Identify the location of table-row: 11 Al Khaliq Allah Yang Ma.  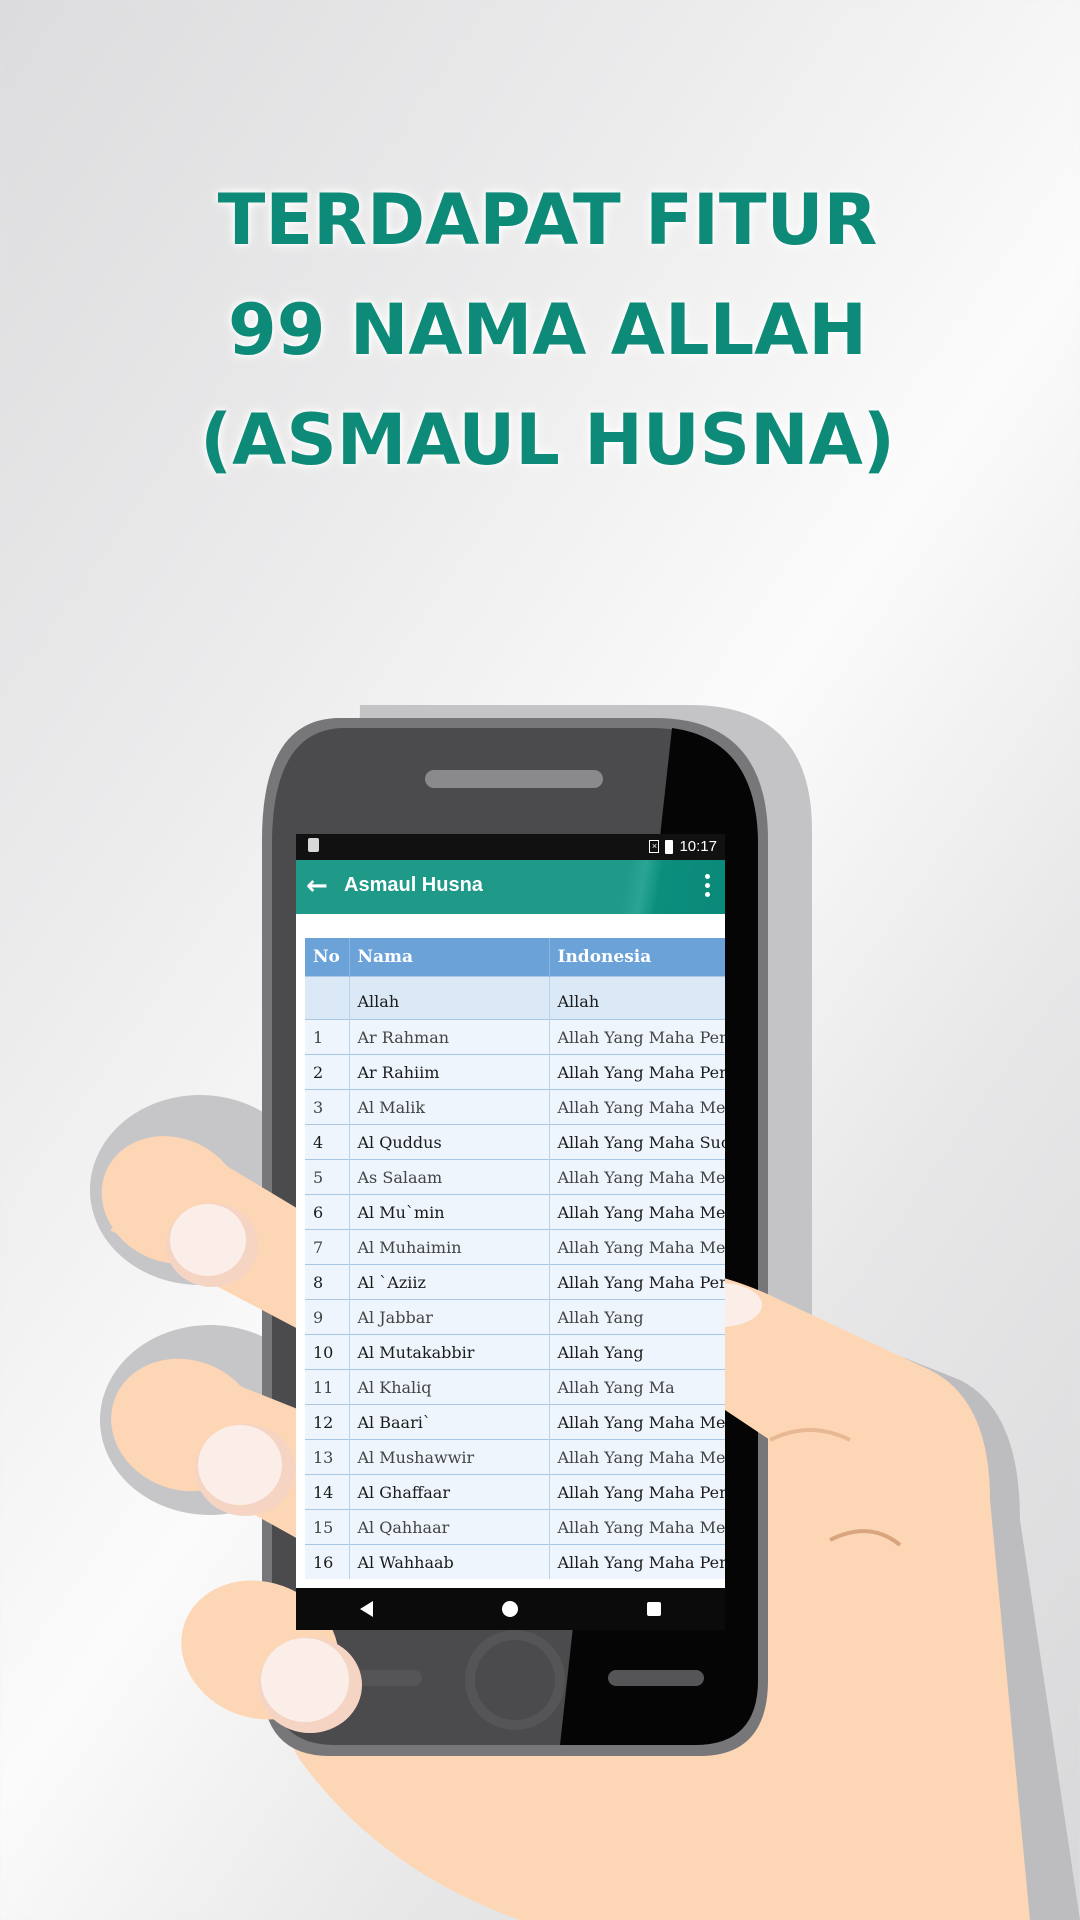
(515, 1387).